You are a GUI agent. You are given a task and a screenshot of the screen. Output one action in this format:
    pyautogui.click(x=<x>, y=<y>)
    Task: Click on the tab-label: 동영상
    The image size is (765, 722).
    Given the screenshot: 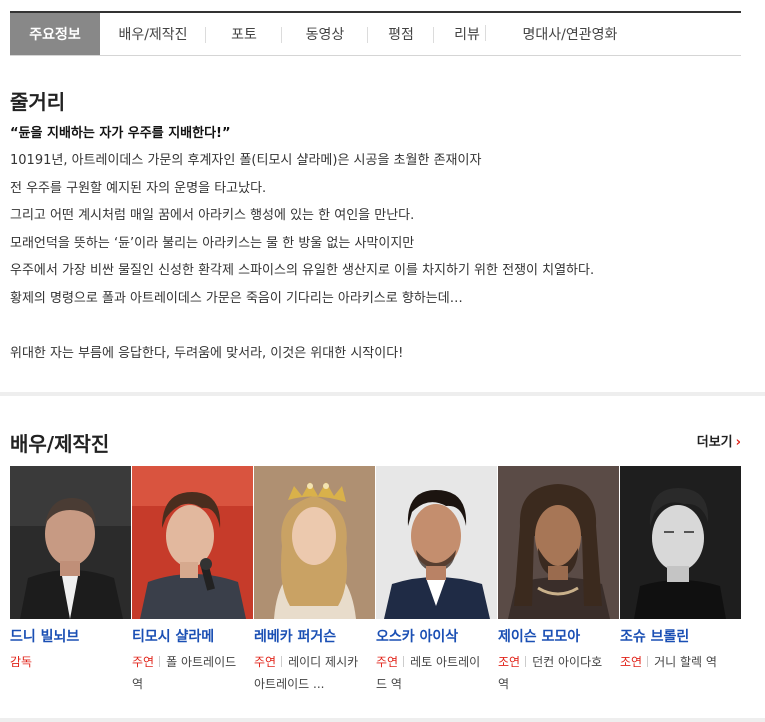 What is the action you would take?
    pyautogui.click(x=325, y=35)
    